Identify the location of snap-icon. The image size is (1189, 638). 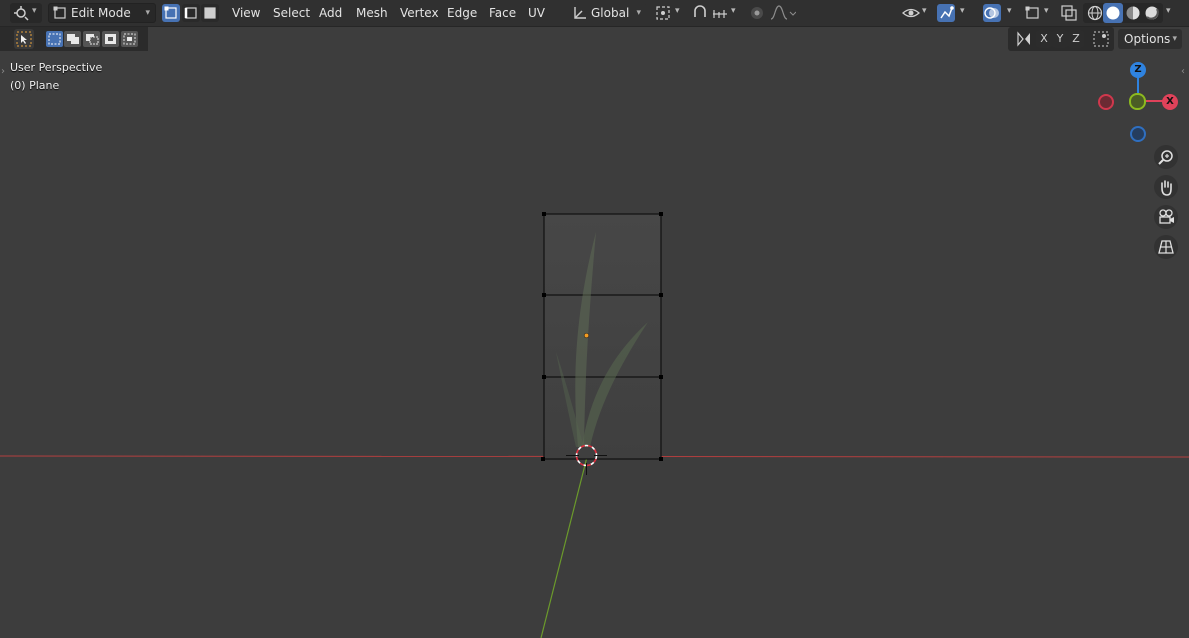
(700, 13).